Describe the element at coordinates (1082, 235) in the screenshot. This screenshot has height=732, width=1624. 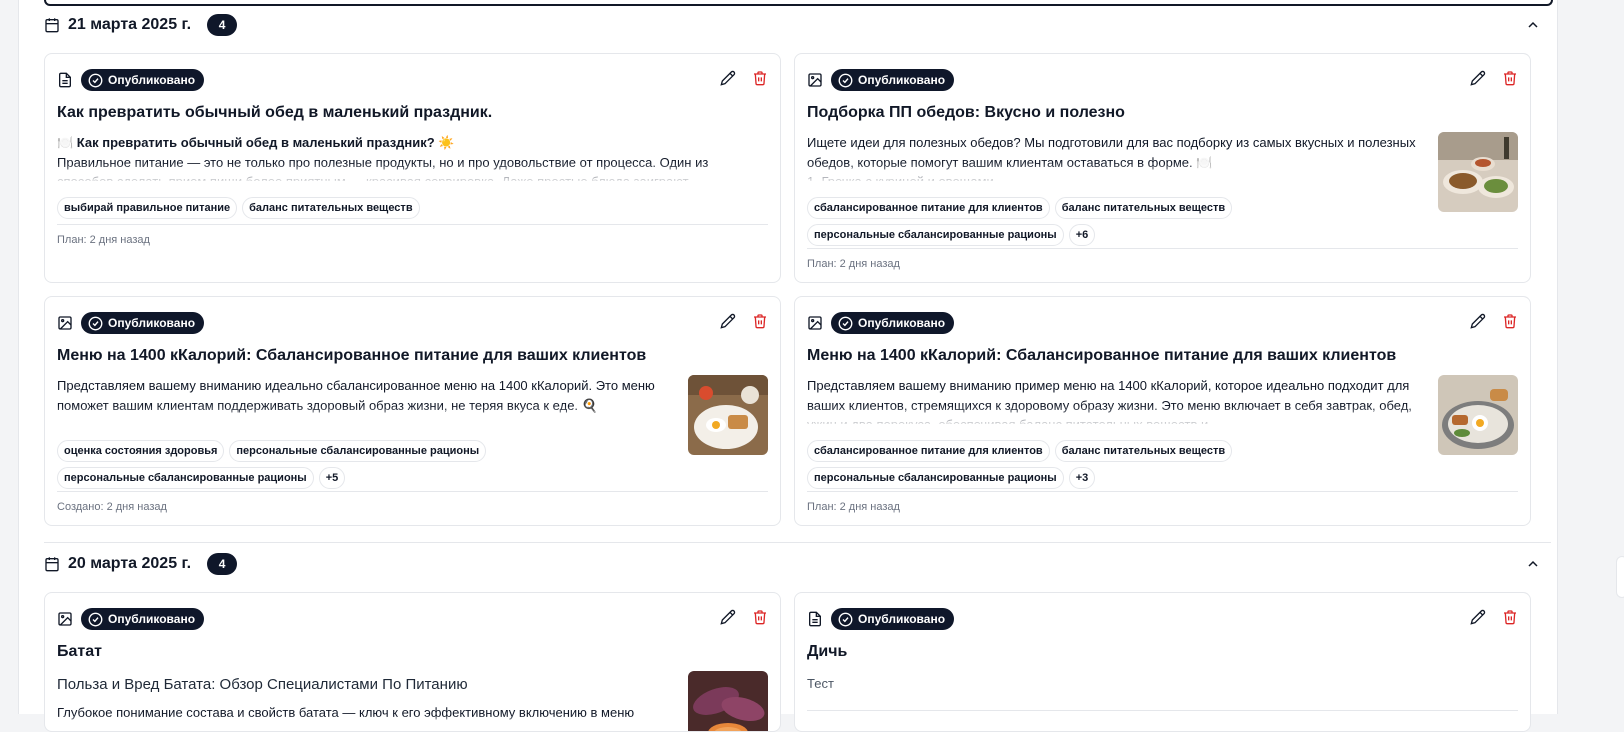
I see `tag-more-count: +6` at that location.